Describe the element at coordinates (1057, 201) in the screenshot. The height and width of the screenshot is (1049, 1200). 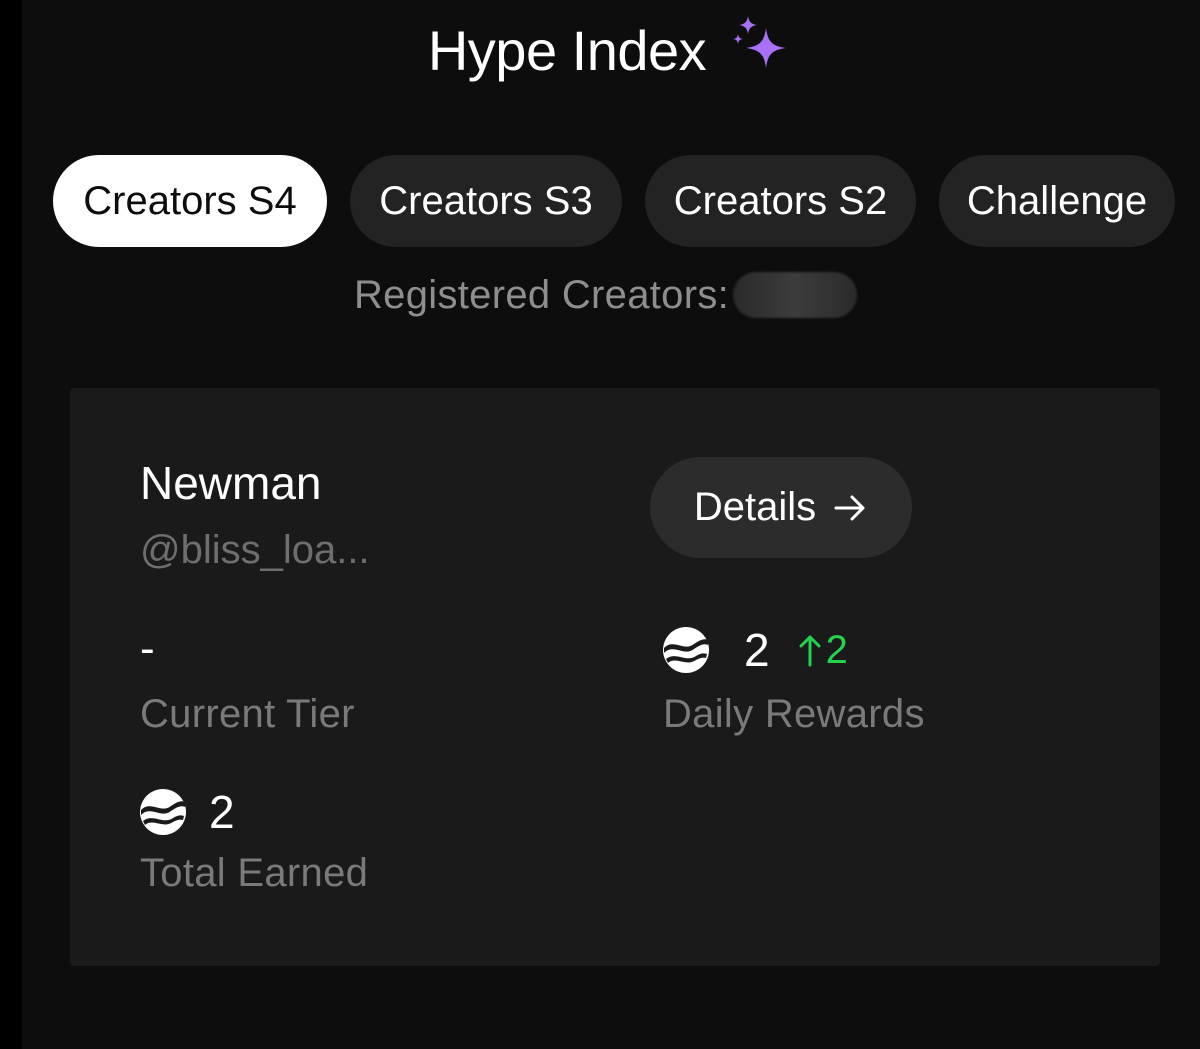
I see `tab-challenge: Challenge` at that location.